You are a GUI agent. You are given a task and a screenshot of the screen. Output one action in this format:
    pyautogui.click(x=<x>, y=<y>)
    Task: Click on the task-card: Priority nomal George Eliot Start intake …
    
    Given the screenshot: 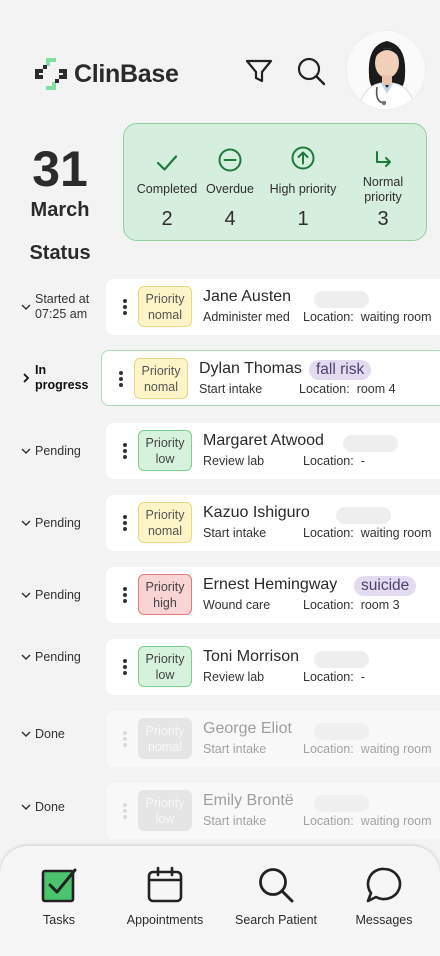 What is the action you would take?
    pyautogui.click(x=273, y=739)
    